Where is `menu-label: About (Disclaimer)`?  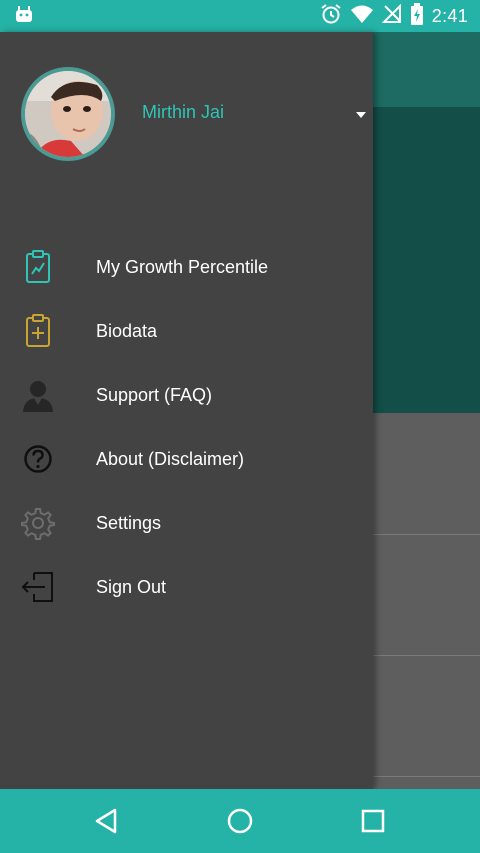 menu-label: About (Disclaimer) is located at coordinates (170, 458).